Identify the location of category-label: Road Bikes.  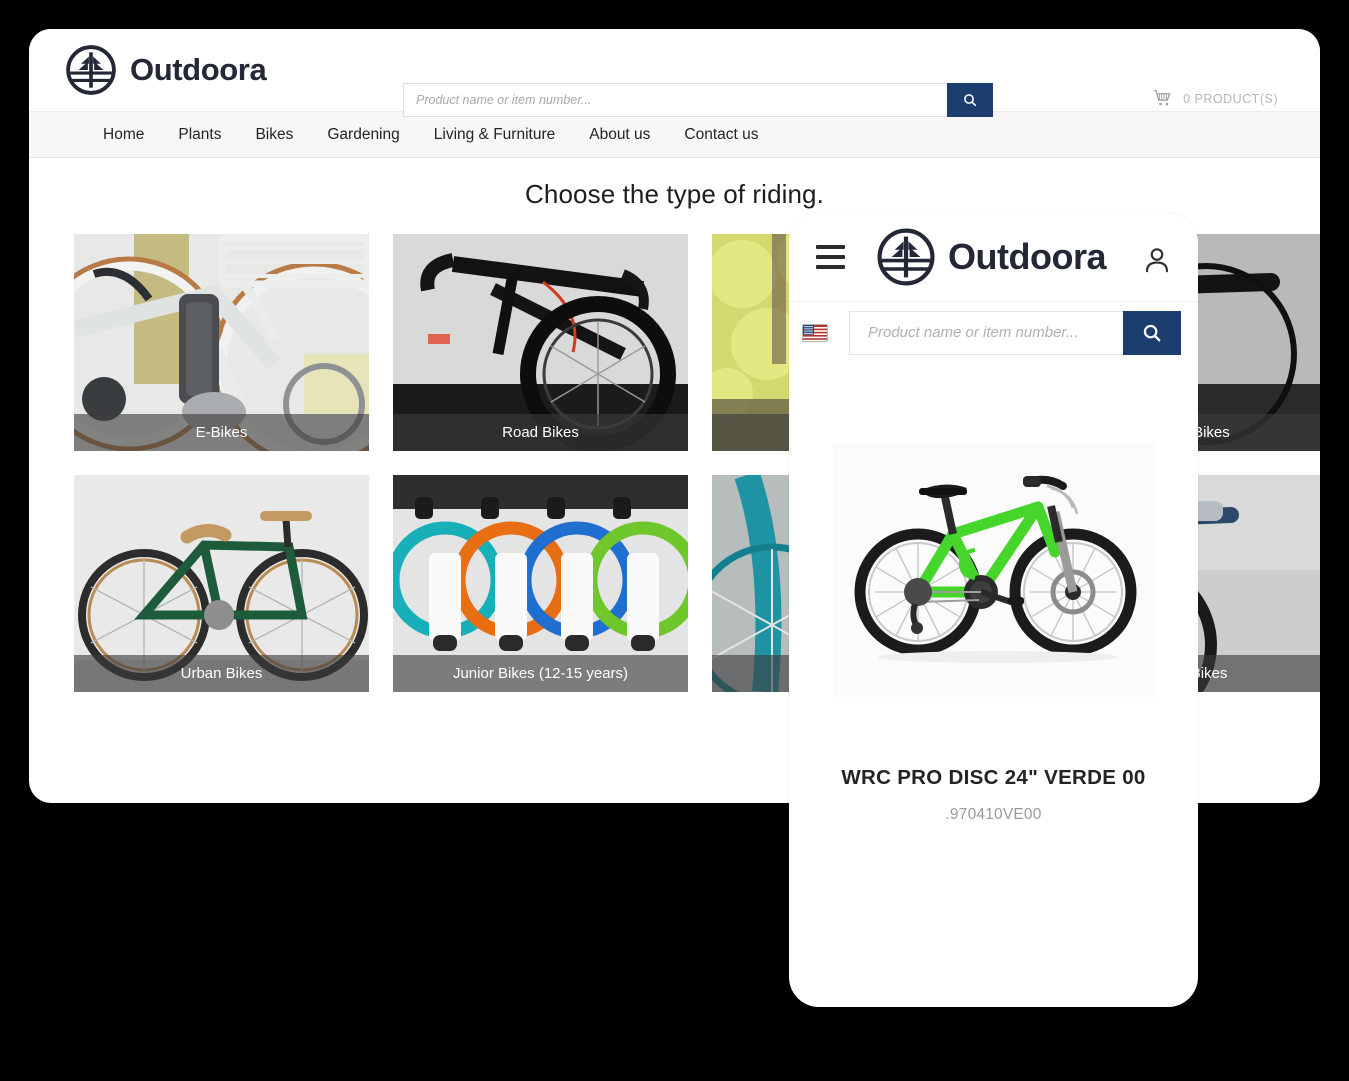
(540, 432).